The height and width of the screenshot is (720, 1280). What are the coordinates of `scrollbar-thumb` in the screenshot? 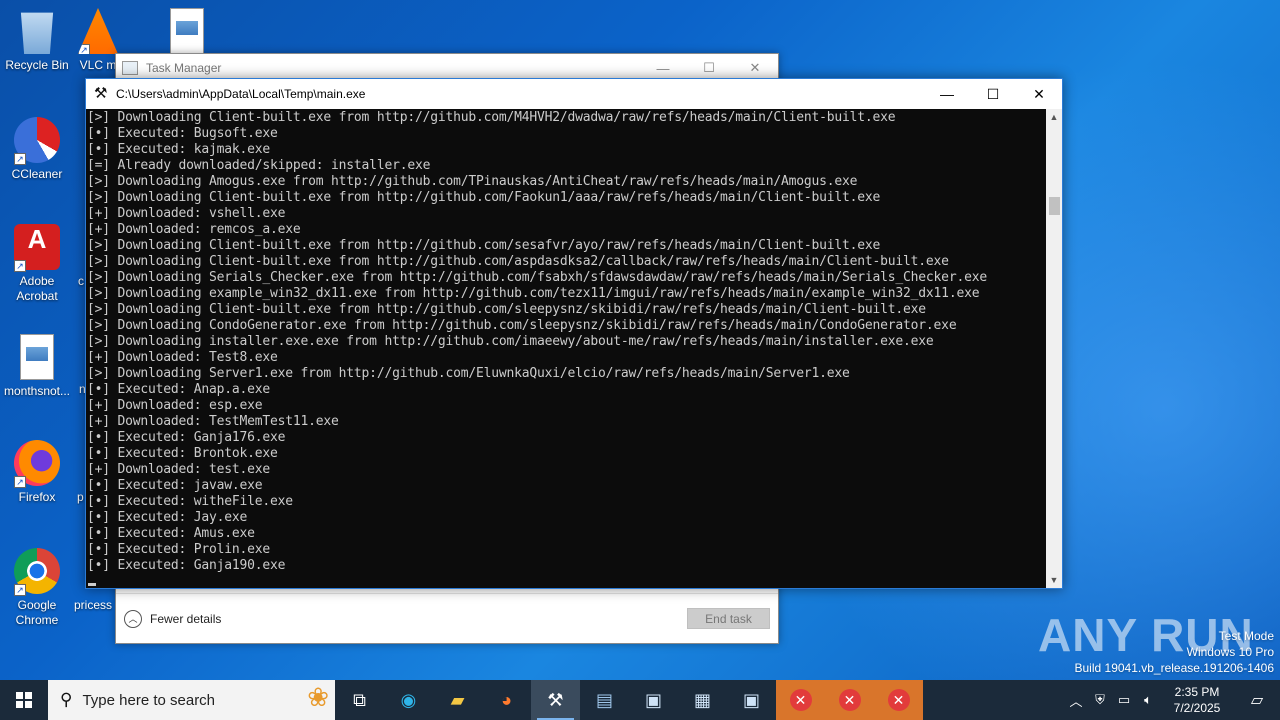 It's located at (1054, 206).